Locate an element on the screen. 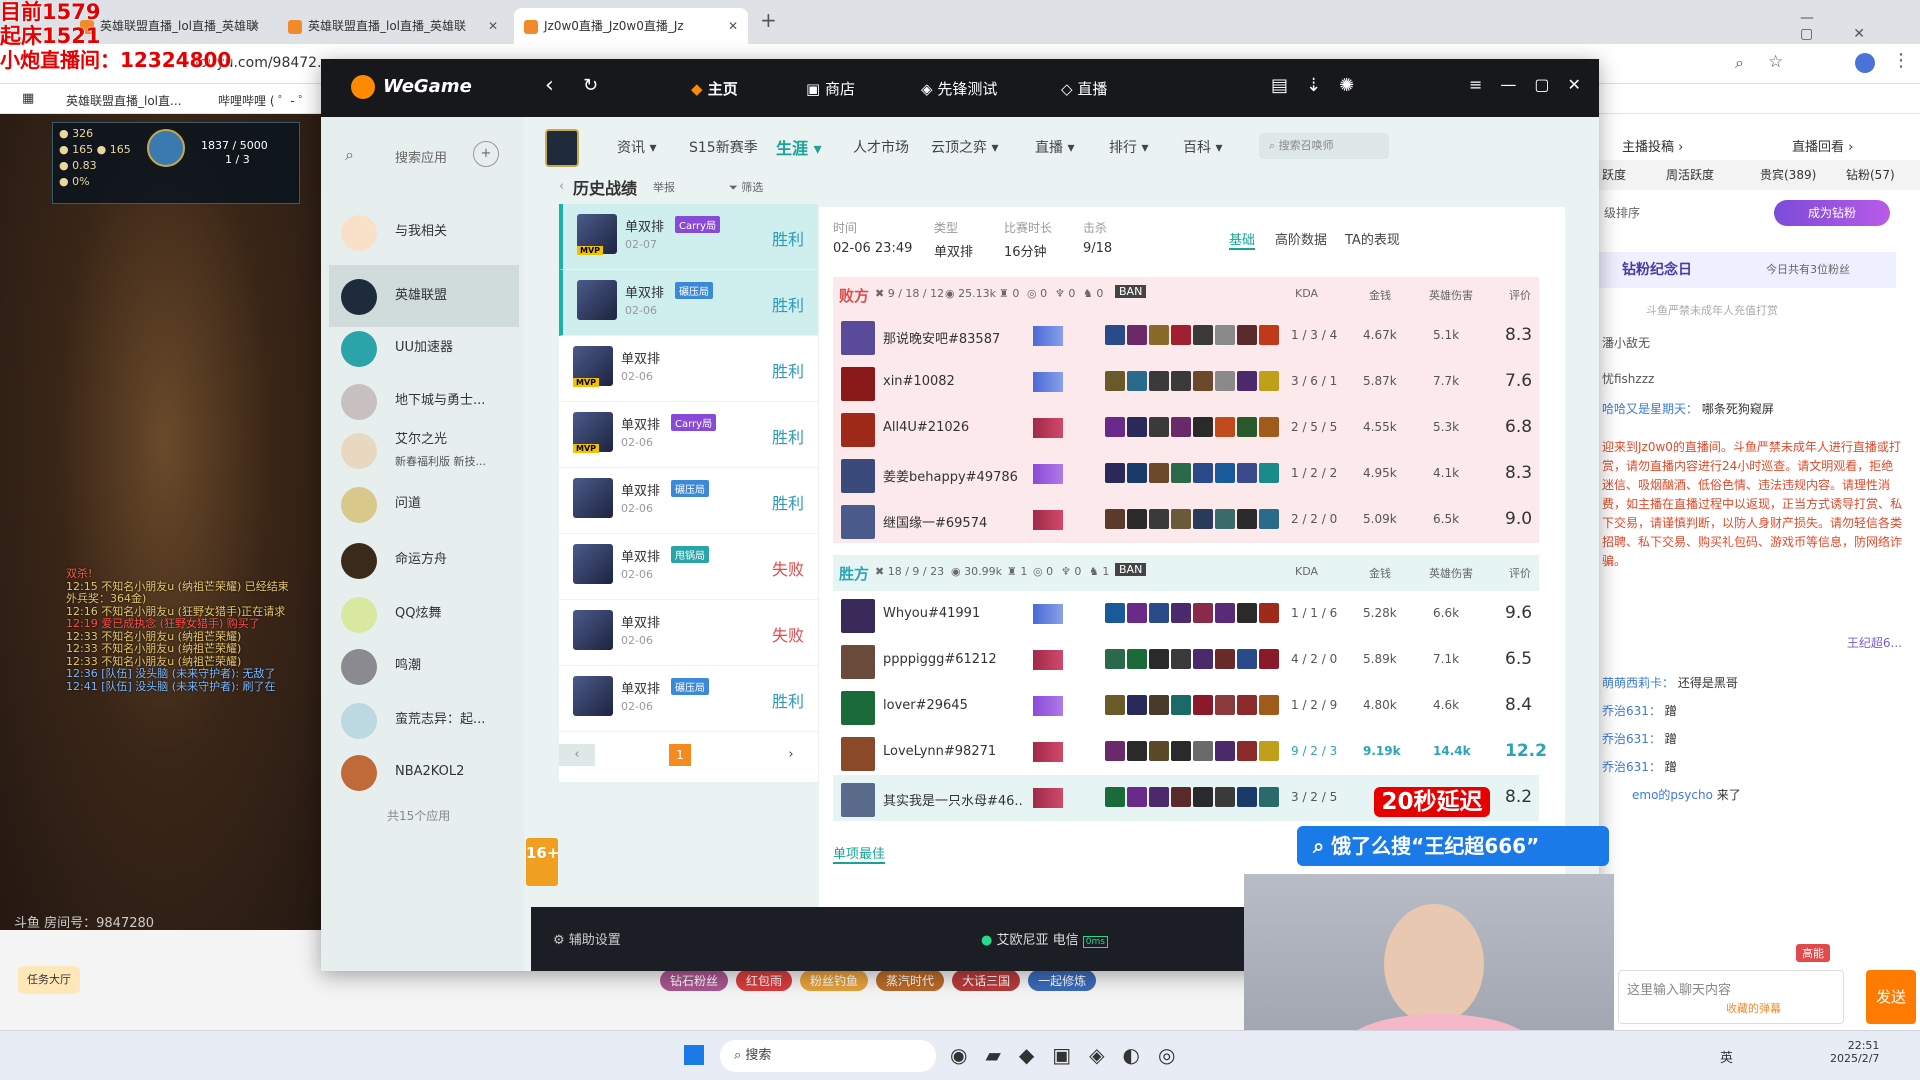 The width and height of the screenshot is (1920, 1080). bookmark: 哔哩哔哩 ( ゜- ゜ is located at coordinates (264, 100).